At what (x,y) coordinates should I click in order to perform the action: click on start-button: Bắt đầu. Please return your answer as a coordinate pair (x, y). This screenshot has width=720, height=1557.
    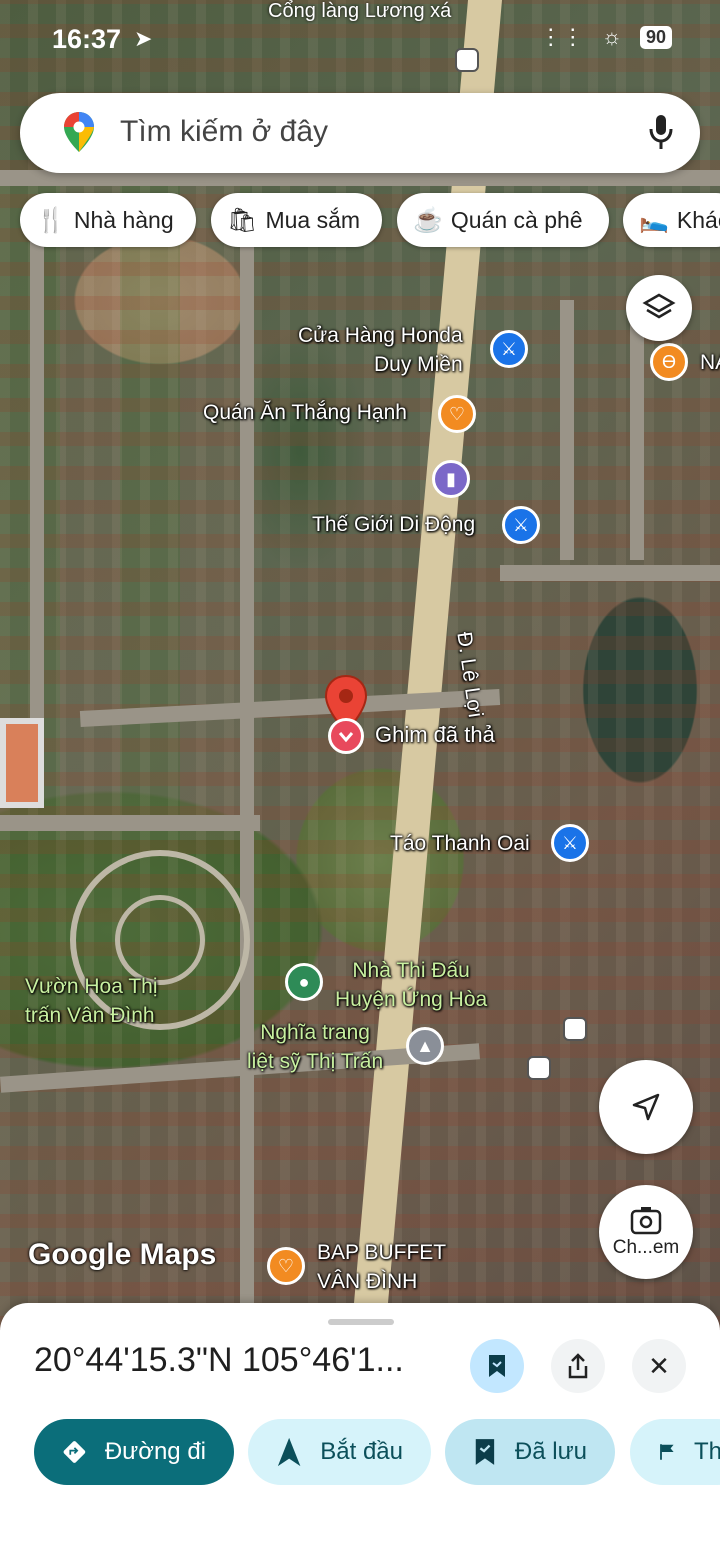
    Looking at the image, I should click on (339, 1452).